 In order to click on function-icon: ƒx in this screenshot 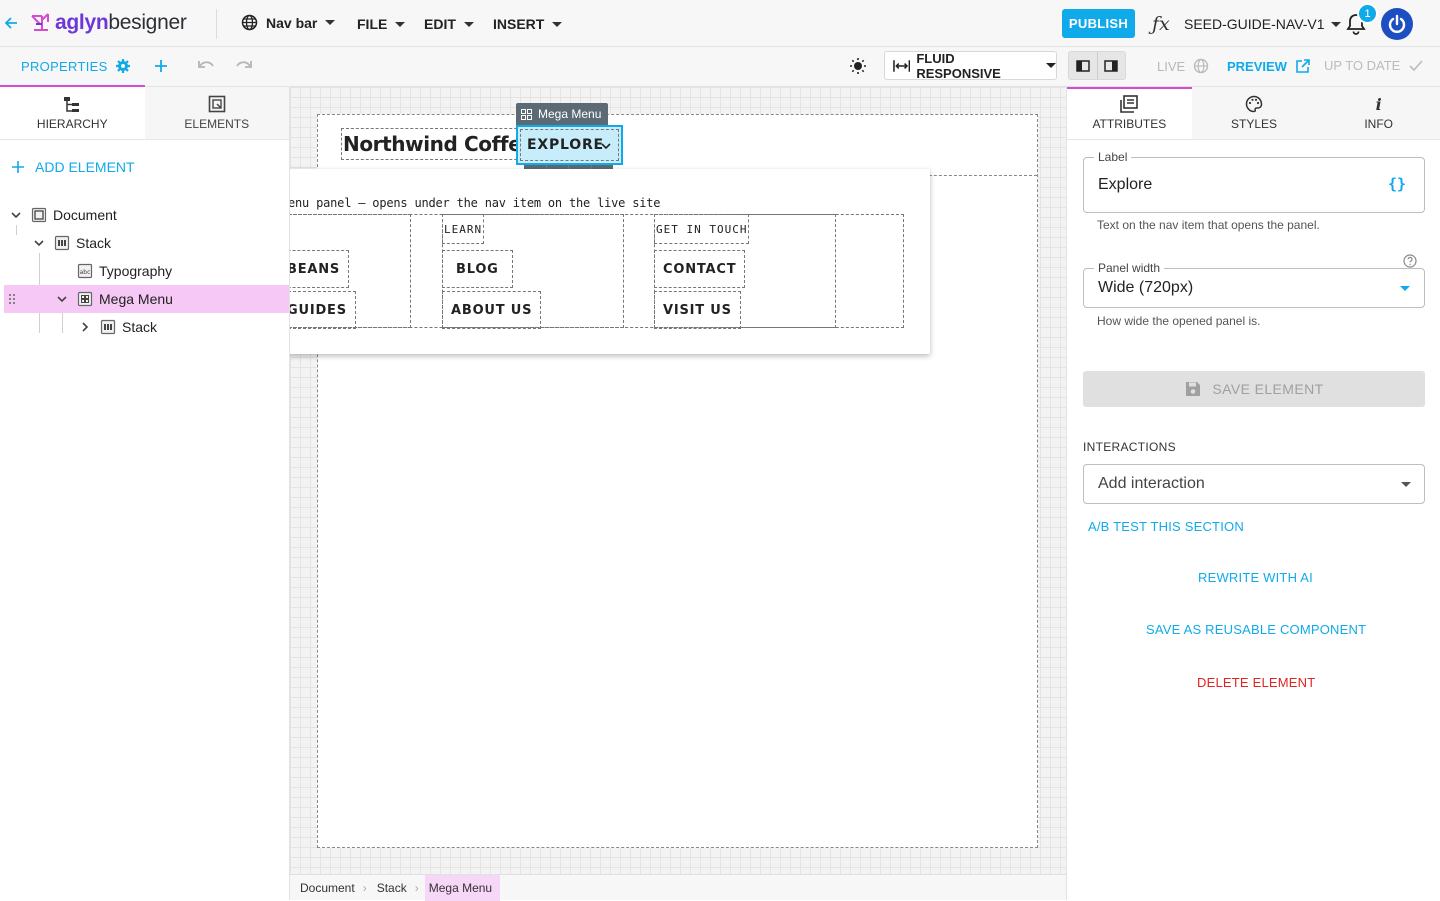, I will do `click(1161, 24)`.